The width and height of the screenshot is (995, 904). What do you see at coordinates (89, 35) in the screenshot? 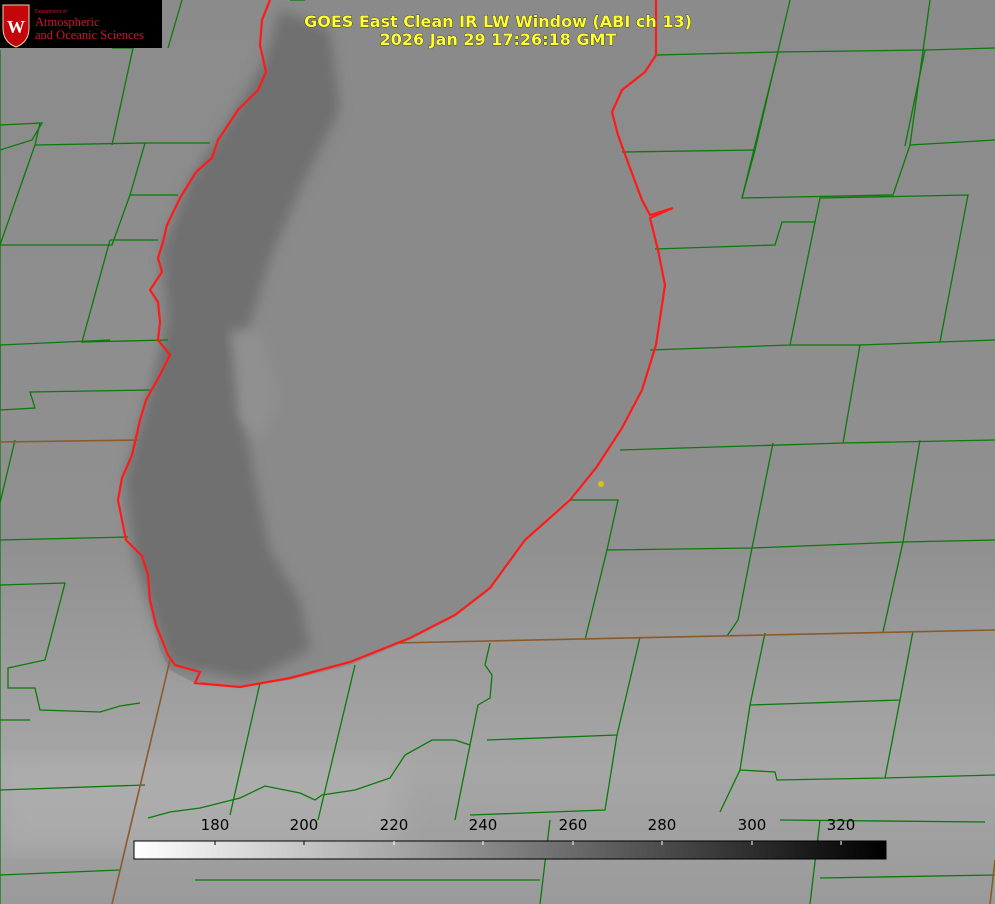
I see `logo-line2: and Oceanic Sciences` at bounding box center [89, 35].